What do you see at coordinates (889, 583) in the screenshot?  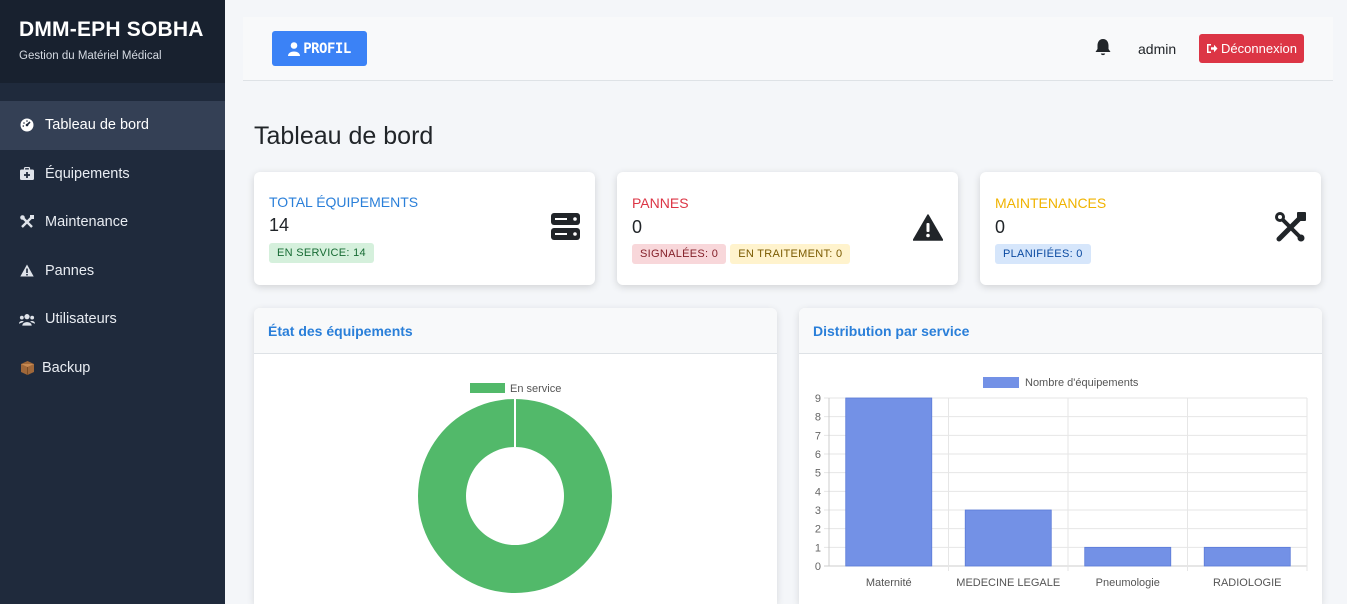 I see `x-tick-label: Maternité` at bounding box center [889, 583].